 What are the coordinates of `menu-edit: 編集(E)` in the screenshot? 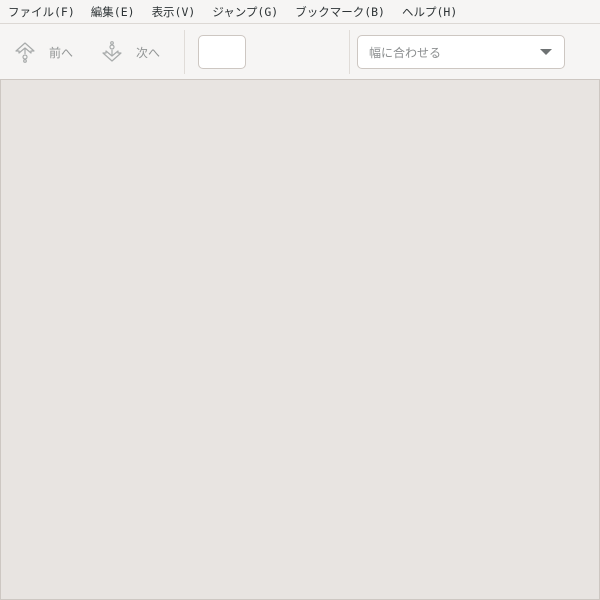 It's located at (113, 12).